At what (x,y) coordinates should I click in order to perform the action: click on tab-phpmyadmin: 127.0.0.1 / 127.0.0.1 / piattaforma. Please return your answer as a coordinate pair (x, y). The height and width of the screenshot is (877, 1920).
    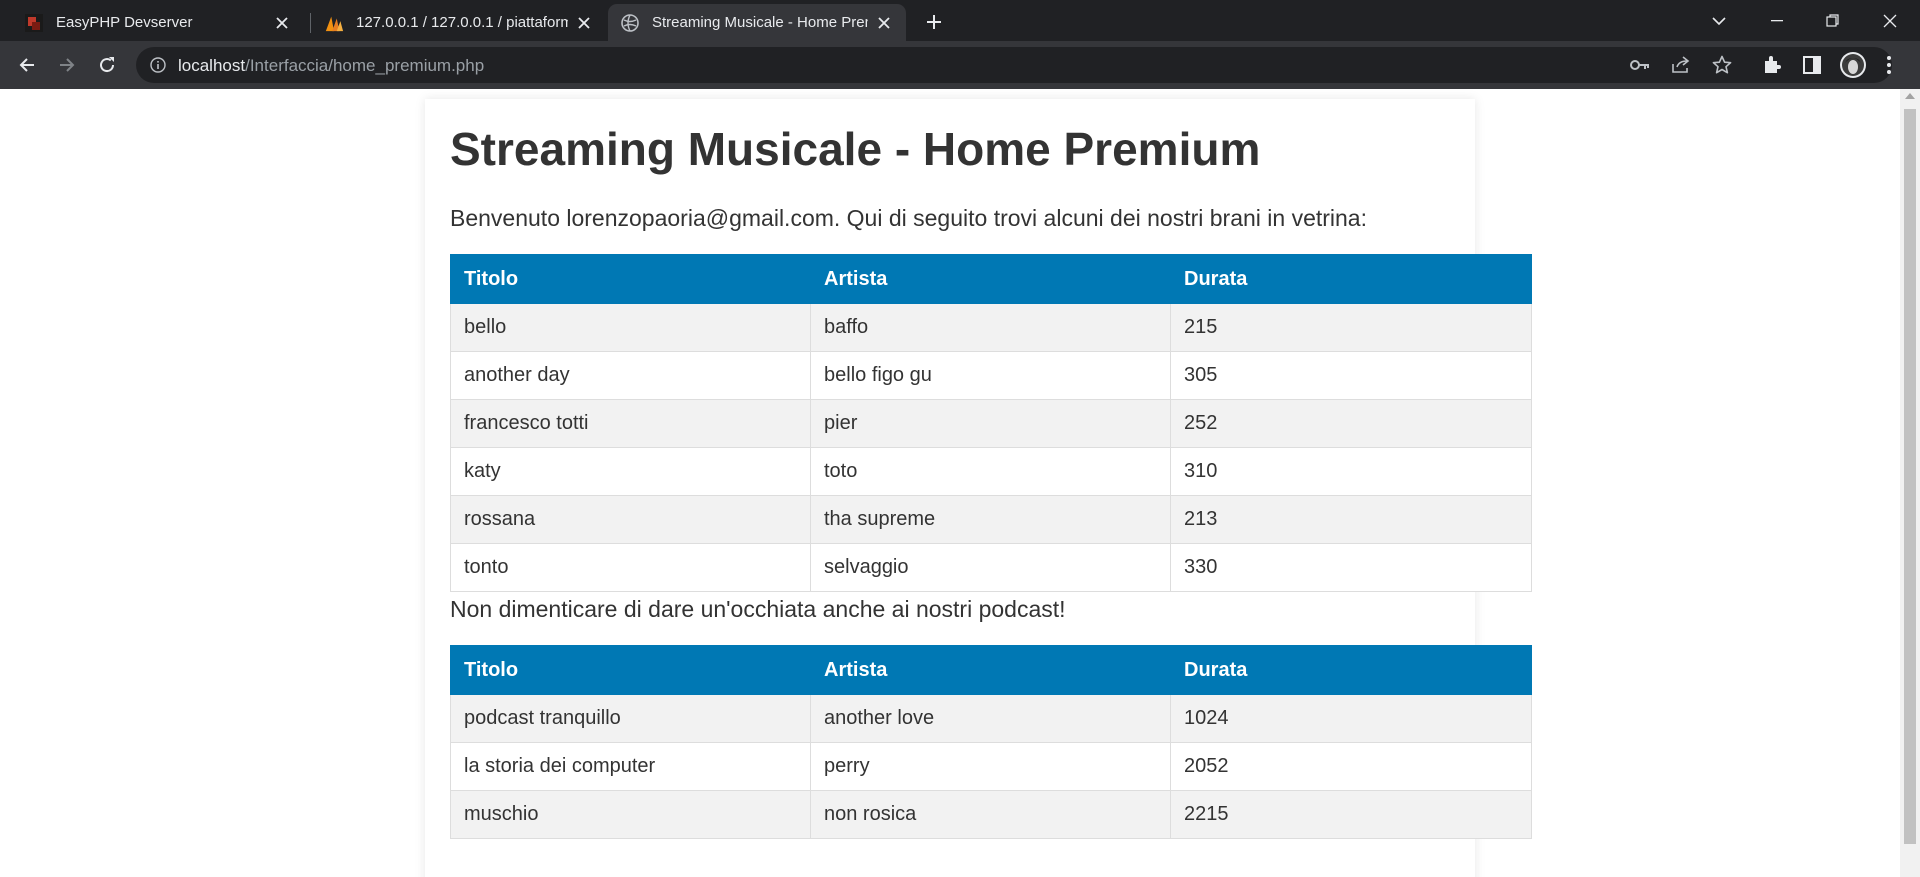
    Looking at the image, I should click on (459, 22).